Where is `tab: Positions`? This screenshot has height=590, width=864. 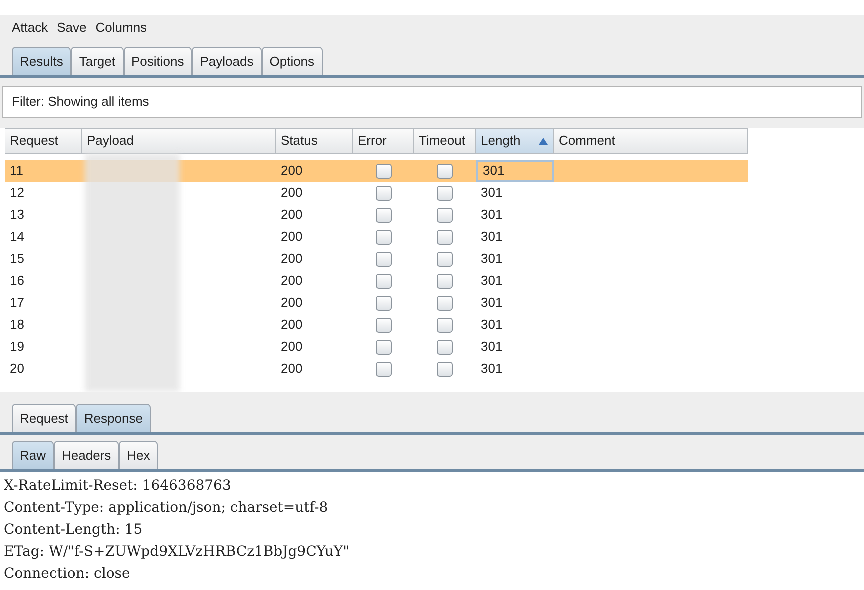
tab: Positions is located at coordinates (158, 61).